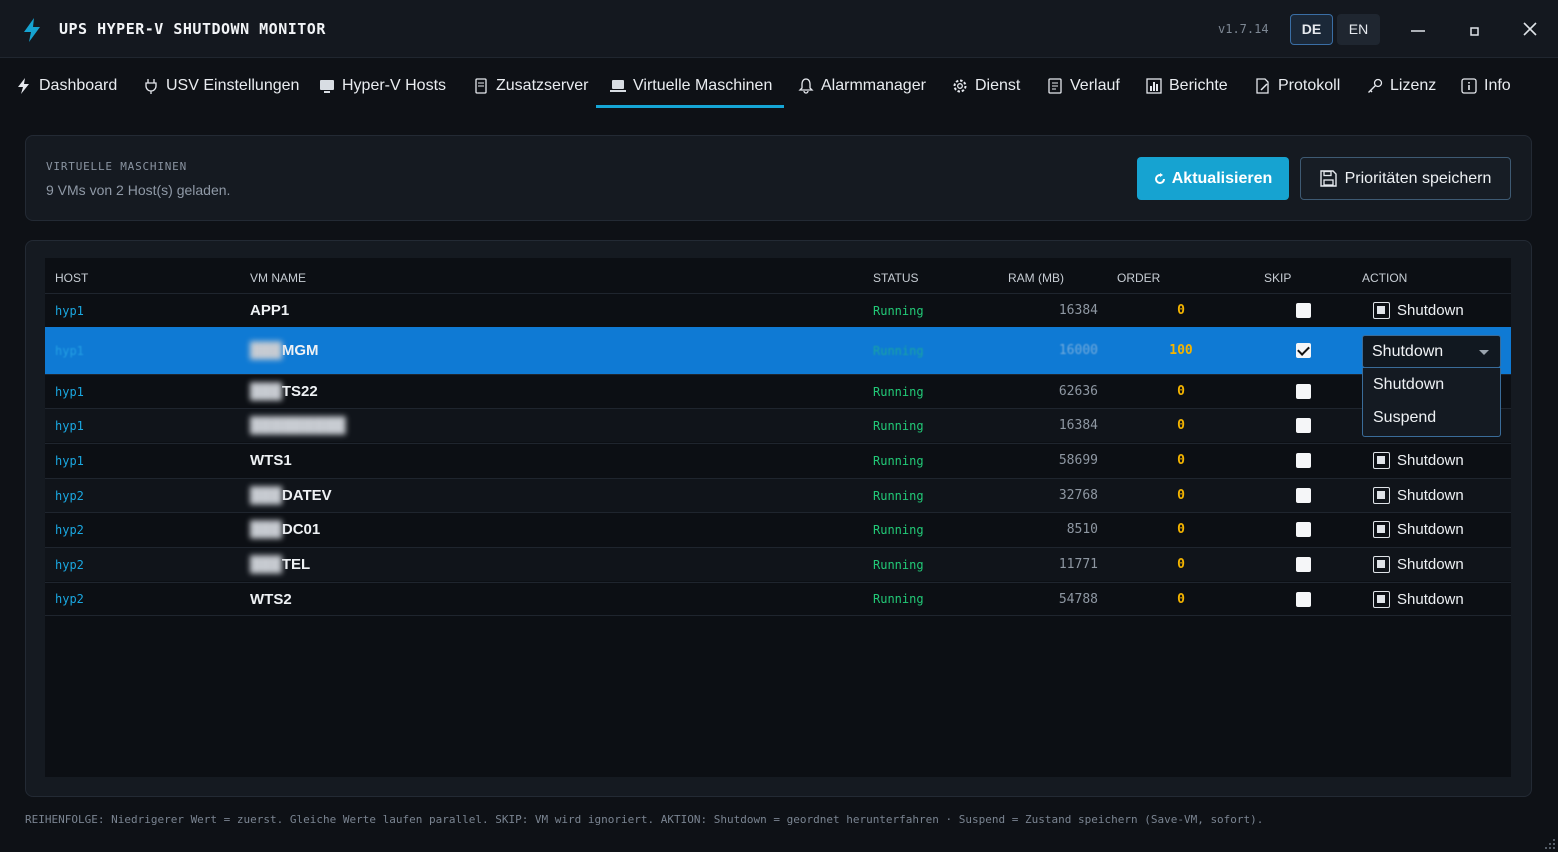  What do you see at coordinates (1431, 402) in the screenshot?
I see `action-dropdown-menu: Shutdown Suspend` at bounding box center [1431, 402].